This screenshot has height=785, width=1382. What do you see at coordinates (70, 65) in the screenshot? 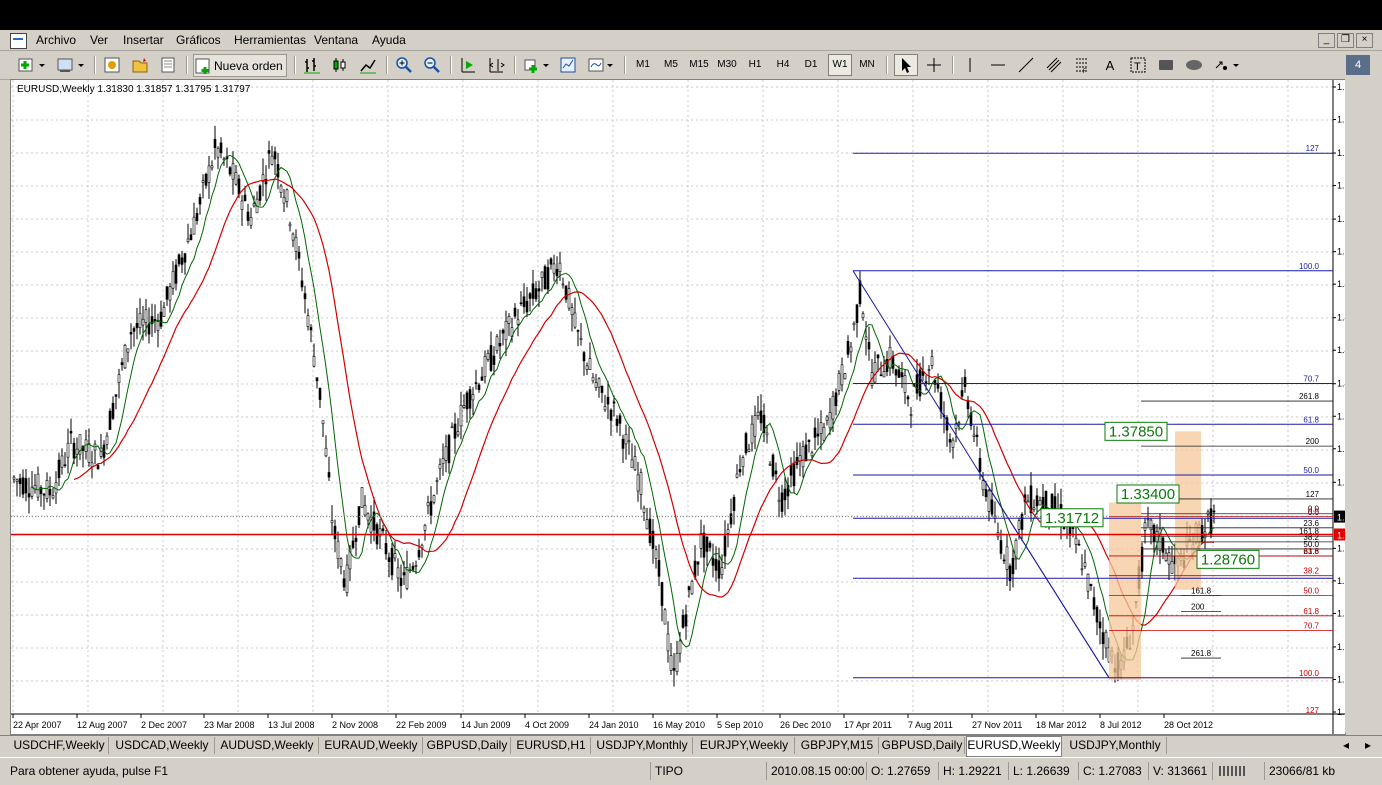
I see `profiles-icon` at bounding box center [70, 65].